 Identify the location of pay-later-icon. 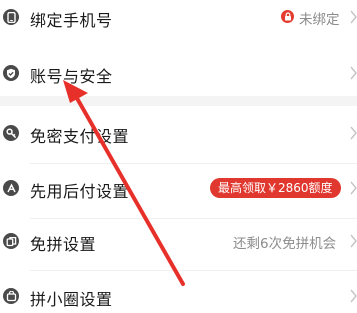
(11, 188).